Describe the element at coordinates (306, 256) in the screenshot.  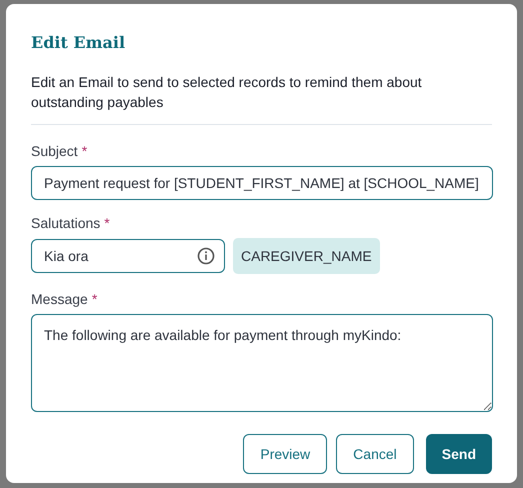
I see `placeholder-tag: CAREGIVER_NAME` at that location.